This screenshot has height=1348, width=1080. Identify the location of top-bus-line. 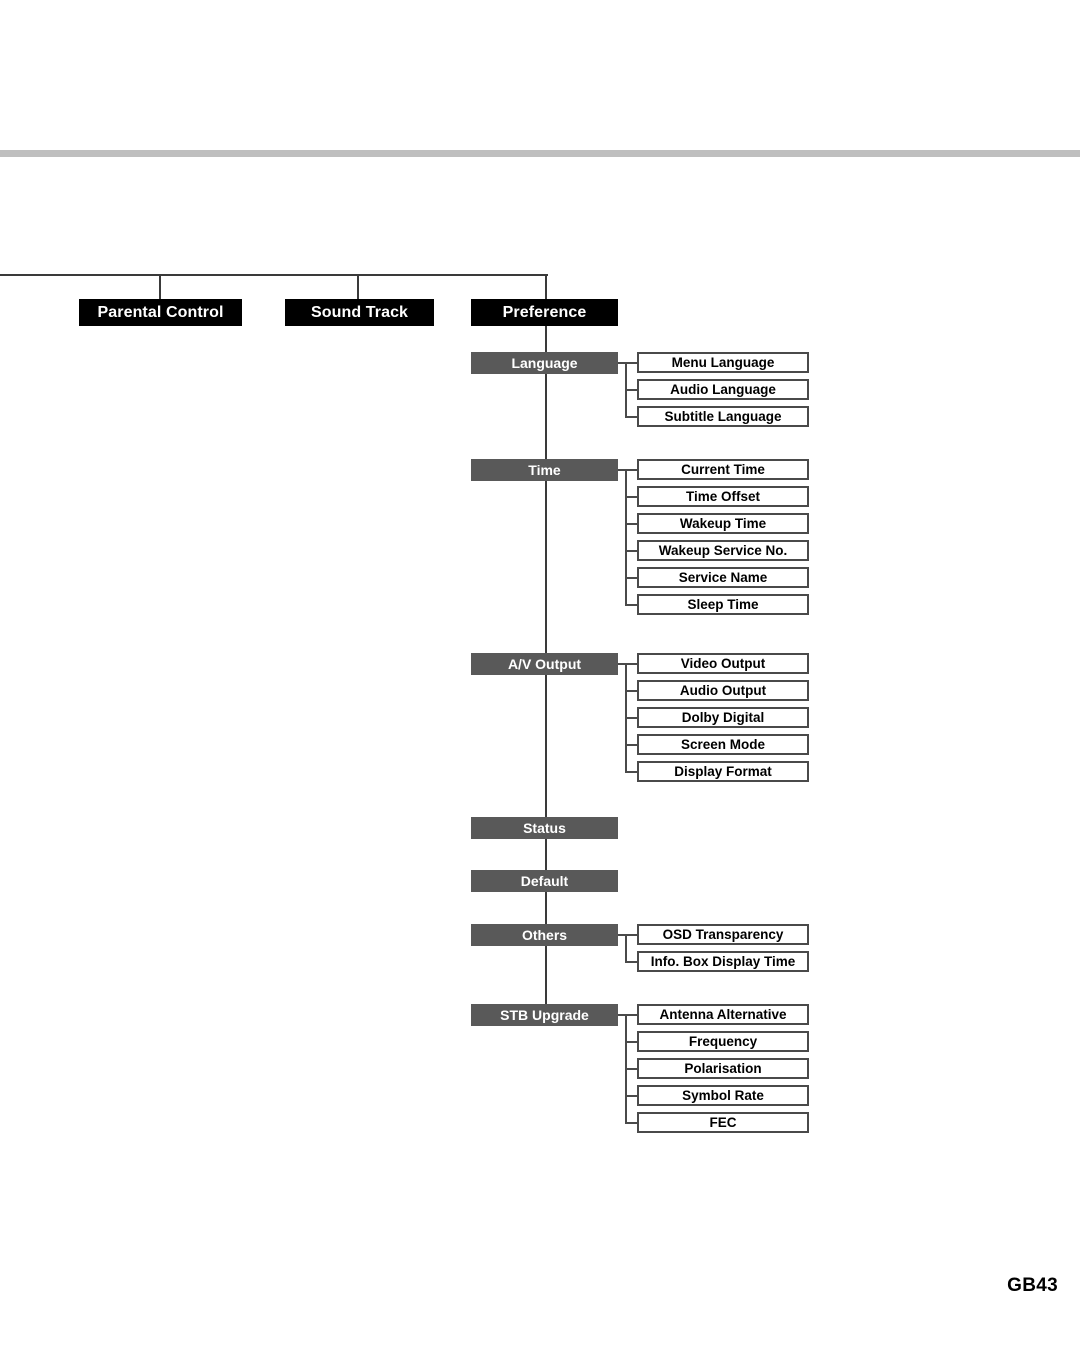
(274, 275).